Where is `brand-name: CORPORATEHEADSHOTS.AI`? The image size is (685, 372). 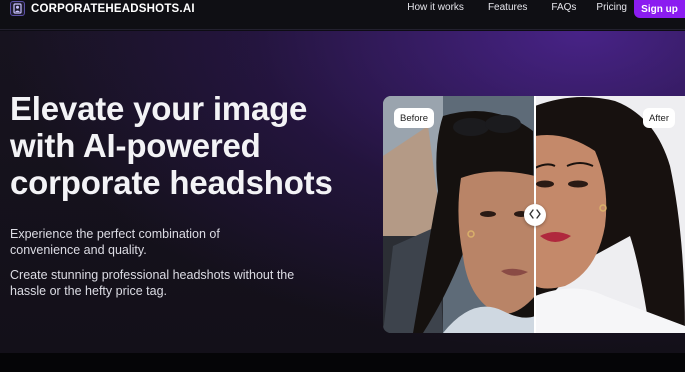 brand-name: CORPORATEHEADSHOTS.AI is located at coordinates (113, 8).